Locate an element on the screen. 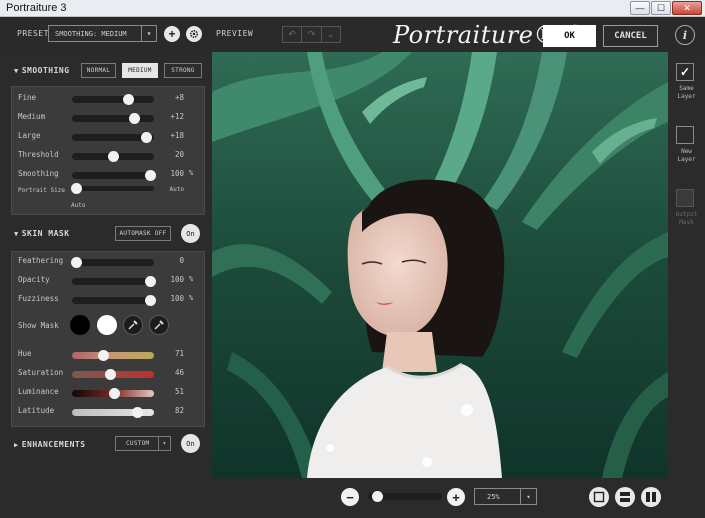 Image resolution: width=705 pixels, height=518 pixels. info-button: i is located at coordinates (685, 35).